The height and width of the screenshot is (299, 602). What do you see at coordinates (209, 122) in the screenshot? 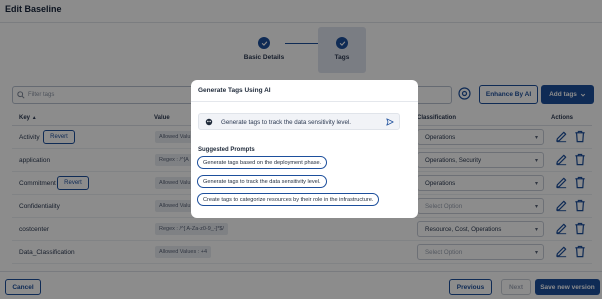
I see `bot-icon` at bounding box center [209, 122].